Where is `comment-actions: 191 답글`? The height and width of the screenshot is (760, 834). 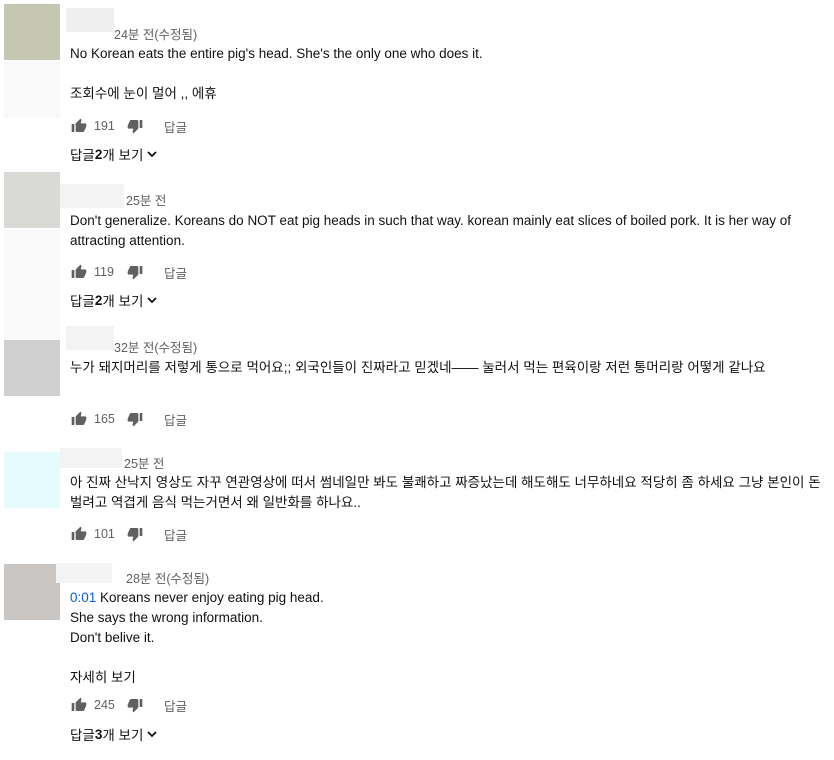 comment-actions: 191 답글 is located at coordinates (128, 126).